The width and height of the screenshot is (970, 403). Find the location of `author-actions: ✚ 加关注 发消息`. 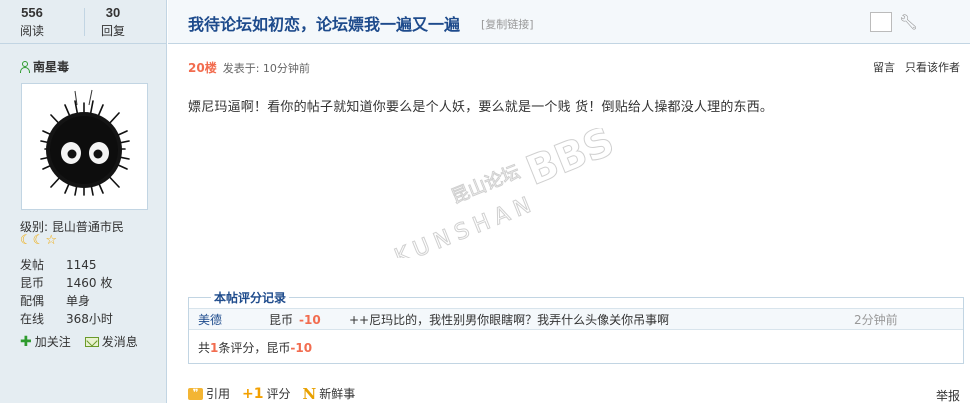

author-actions: ✚ 加关注 发消息 is located at coordinates (79, 341).